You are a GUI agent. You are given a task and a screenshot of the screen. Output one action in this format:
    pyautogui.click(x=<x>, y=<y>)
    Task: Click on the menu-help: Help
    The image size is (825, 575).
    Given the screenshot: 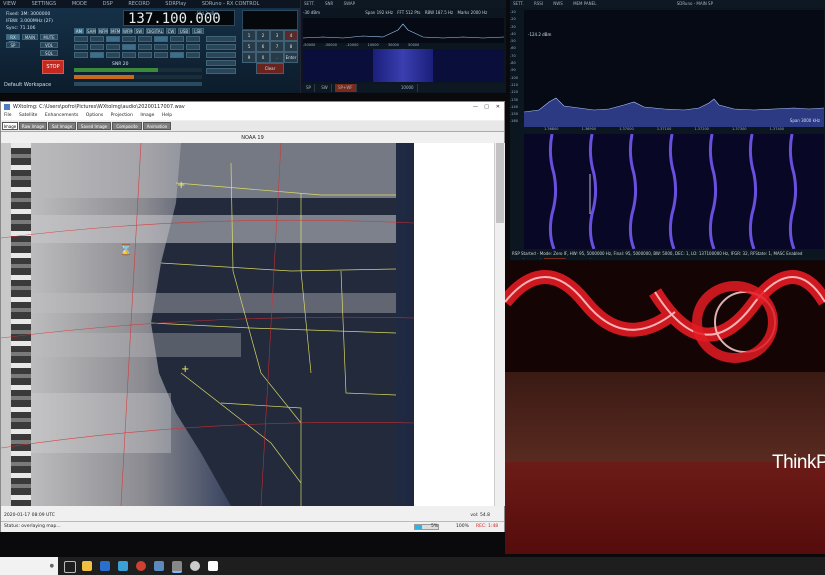 What is the action you would take?
    pyautogui.click(x=167, y=115)
    